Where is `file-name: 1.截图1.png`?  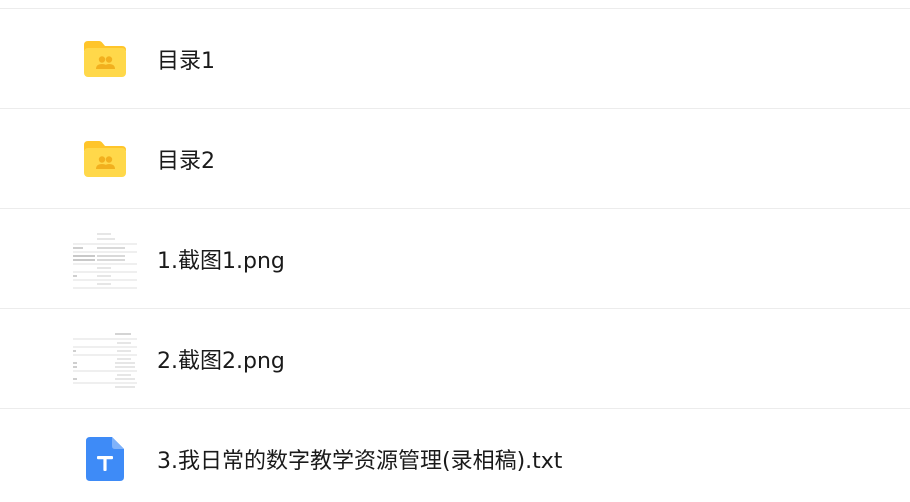 file-name: 1.截图1.png is located at coordinates (221, 259).